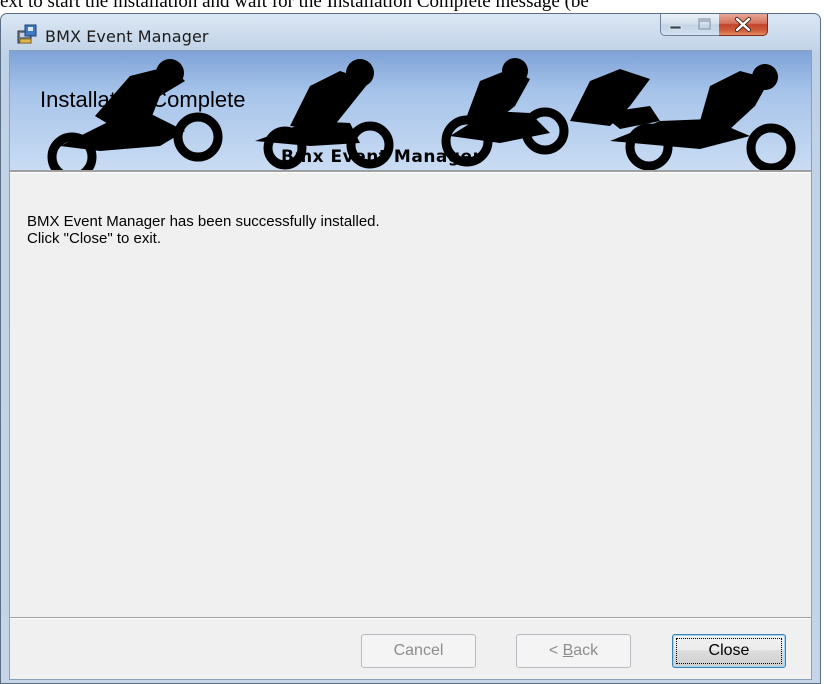 The height and width of the screenshot is (684, 824). What do you see at coordinates (568, 650) in the screenshot?
I see `back-button-accelerator: B` at bounding box center [568, 650].